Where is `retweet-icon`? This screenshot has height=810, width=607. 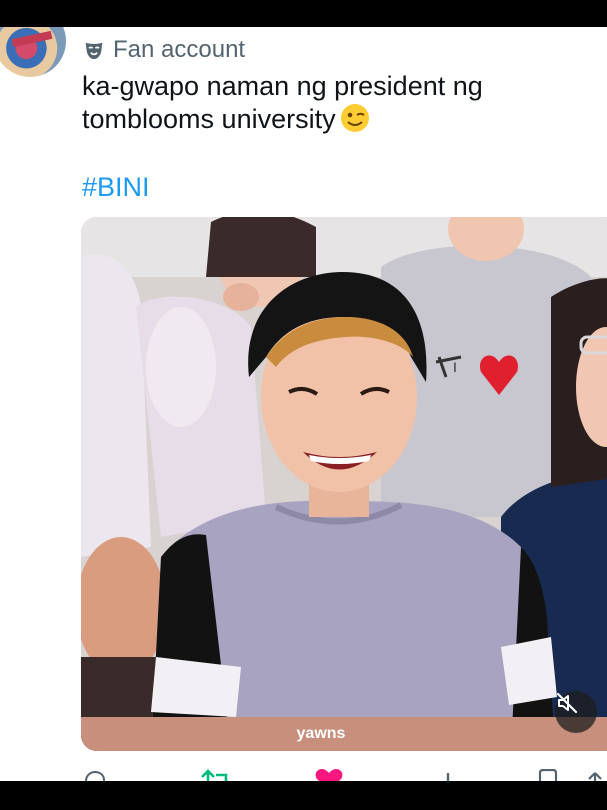 retweet-icon is located at coordinates (214, 775).